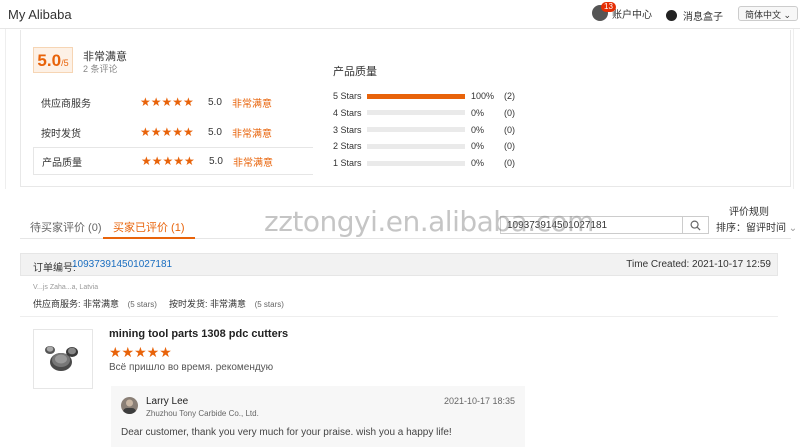 The width and height of the screenshot is (800, 447). Describe the element at coordinates (608, 7) in the screenshot. I see `notification-badge: 13` at that location.